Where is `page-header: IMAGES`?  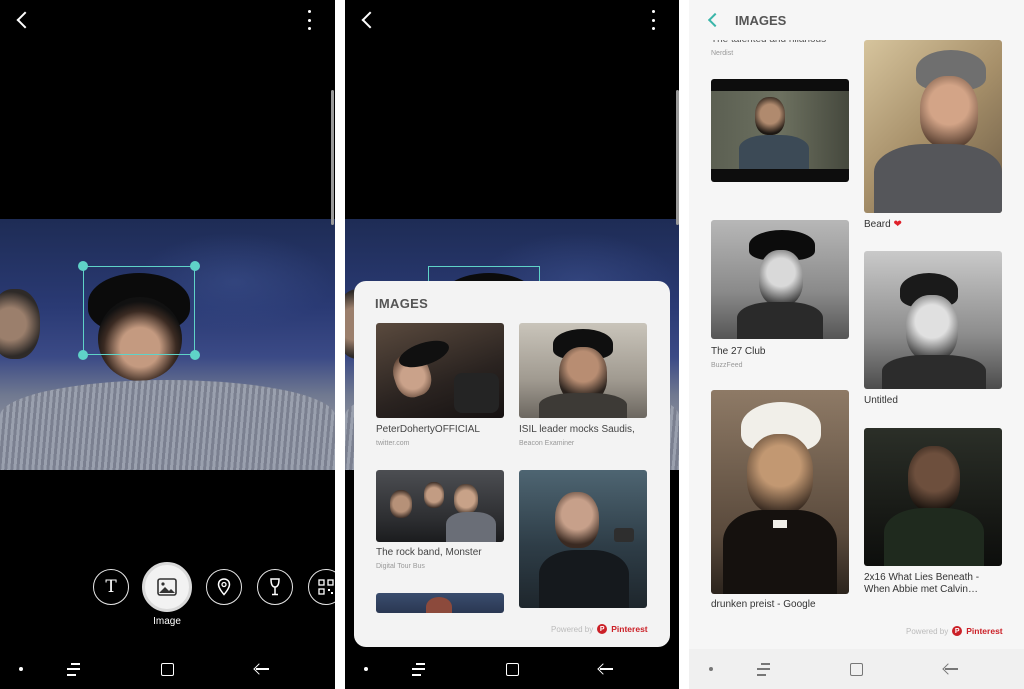 page-header: IMAGES is located at coordinates (856, 20).